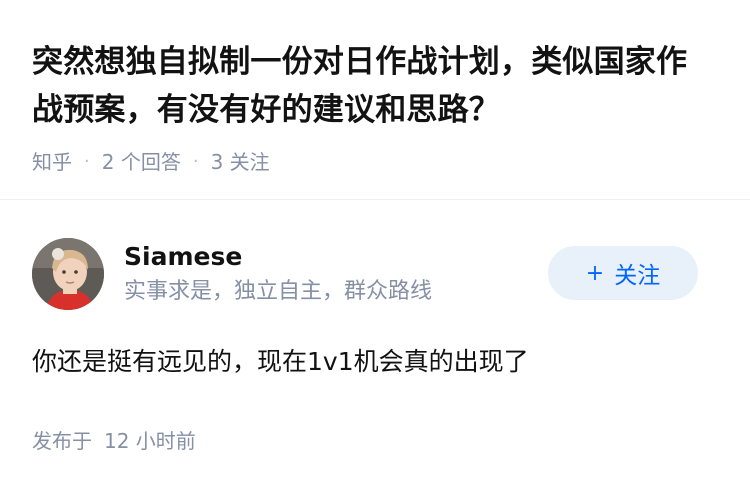  What do you see at coordinates (150, 441) in the screenshot?
I see `published-time: 12 小时前` at bounding box center [150, 441].